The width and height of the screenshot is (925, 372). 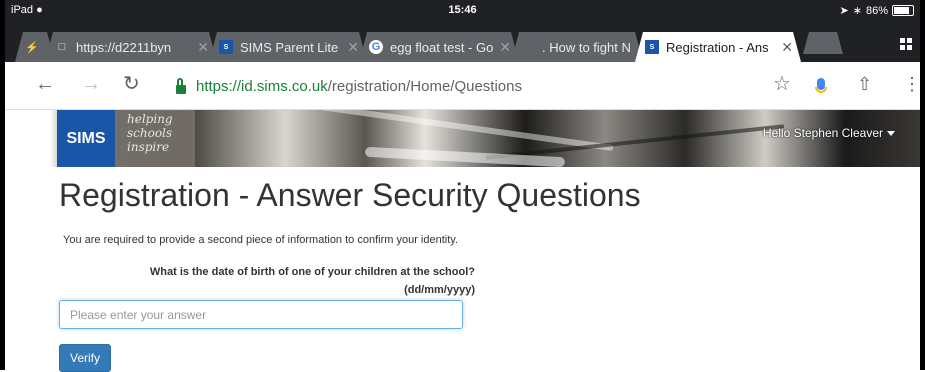 I want to click on lock-icon, so click(x=181, y=85).